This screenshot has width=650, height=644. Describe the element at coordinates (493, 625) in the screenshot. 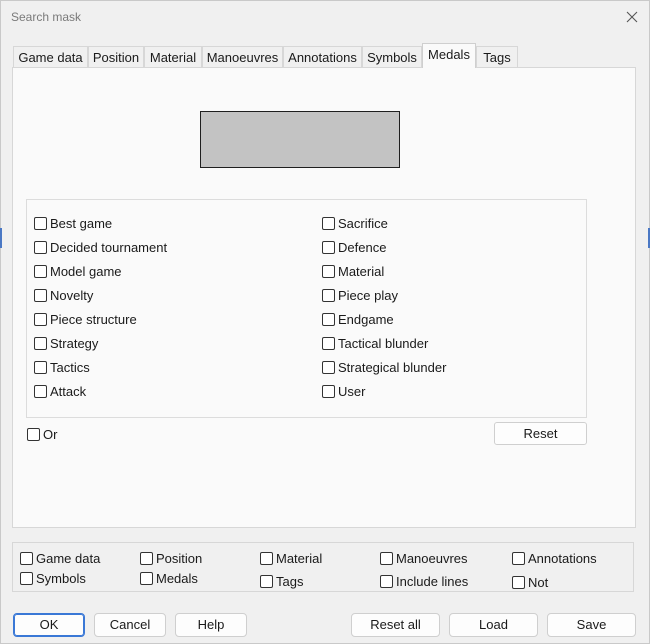

I see `load-button: Load` at that location.